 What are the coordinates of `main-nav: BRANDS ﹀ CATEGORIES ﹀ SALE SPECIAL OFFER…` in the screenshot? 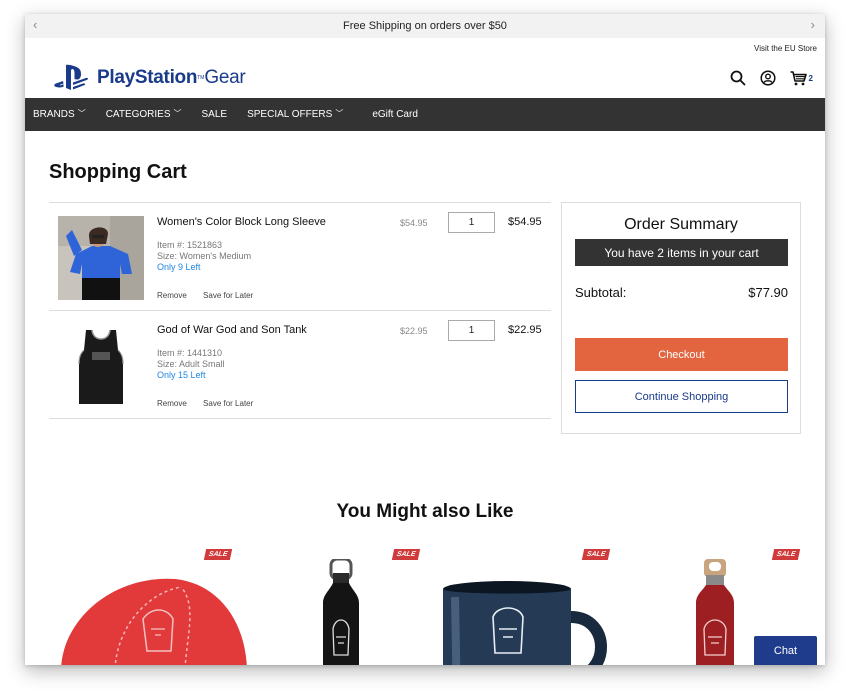 It's located at (425, 114).